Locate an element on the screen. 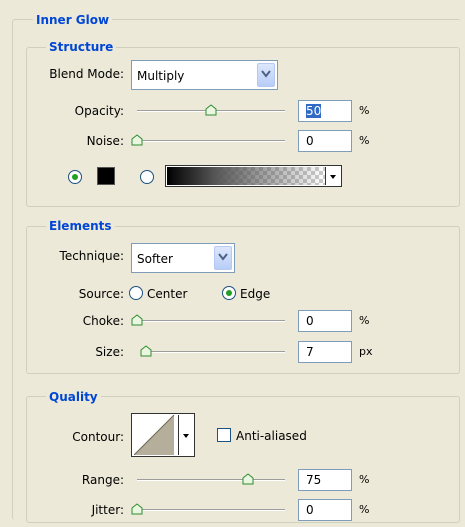 Image resolution: width=465 pixels, height=527 pixels. opacity-value: 50 is located at coordinates (314, 111).